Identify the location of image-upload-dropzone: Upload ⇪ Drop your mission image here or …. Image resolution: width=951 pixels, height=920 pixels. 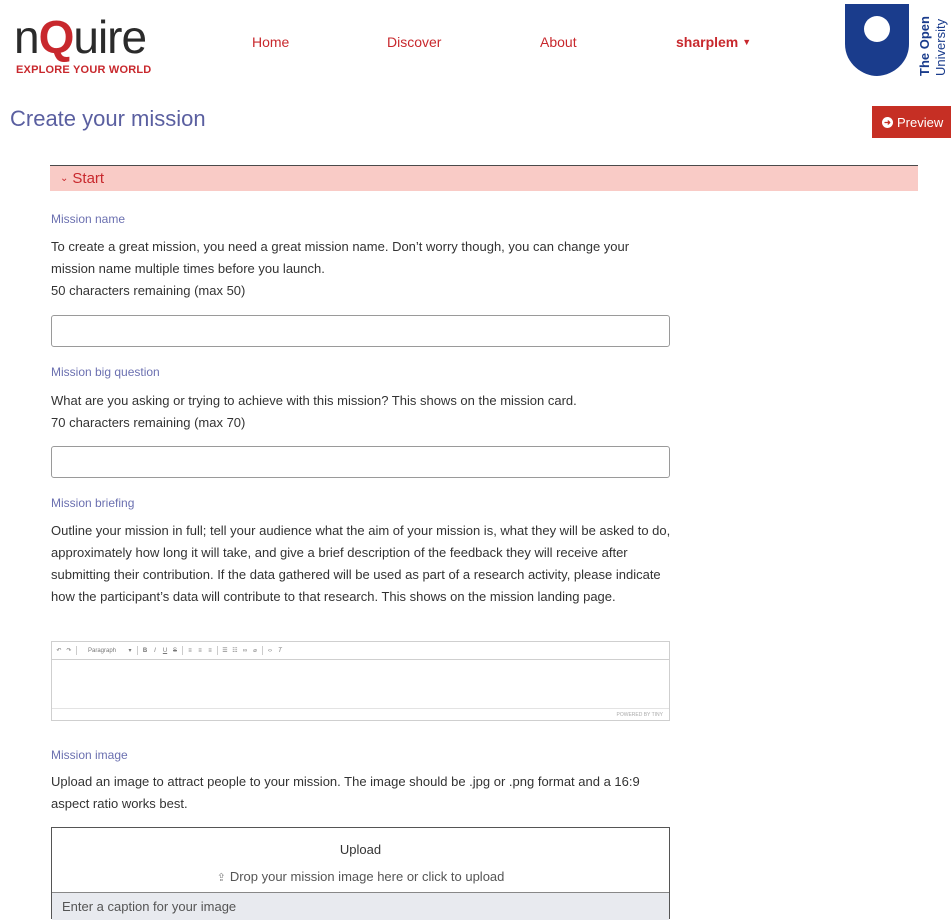
(360, 873).